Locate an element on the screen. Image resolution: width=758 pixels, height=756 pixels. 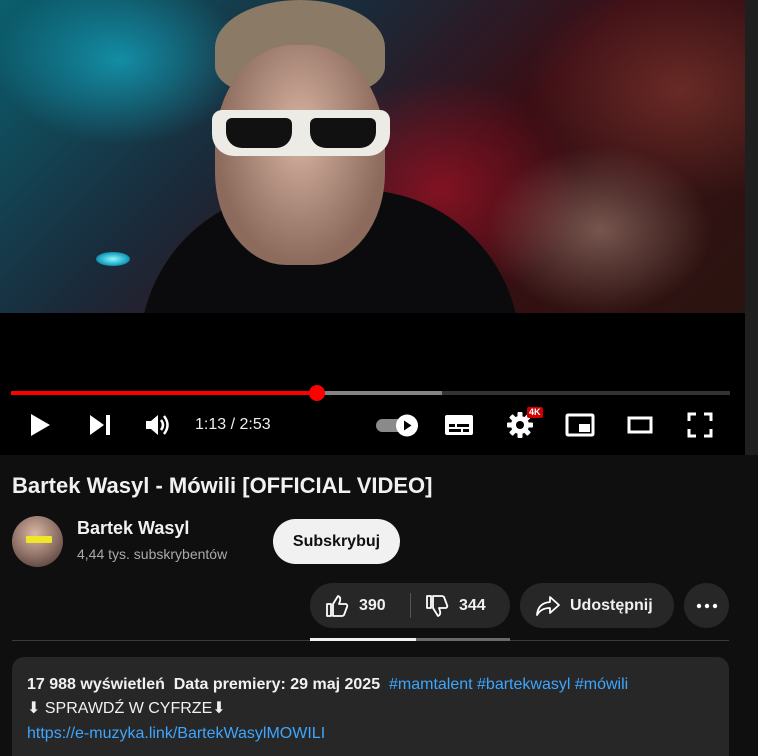
subtitles-icon is located at coordinates (459, 425).